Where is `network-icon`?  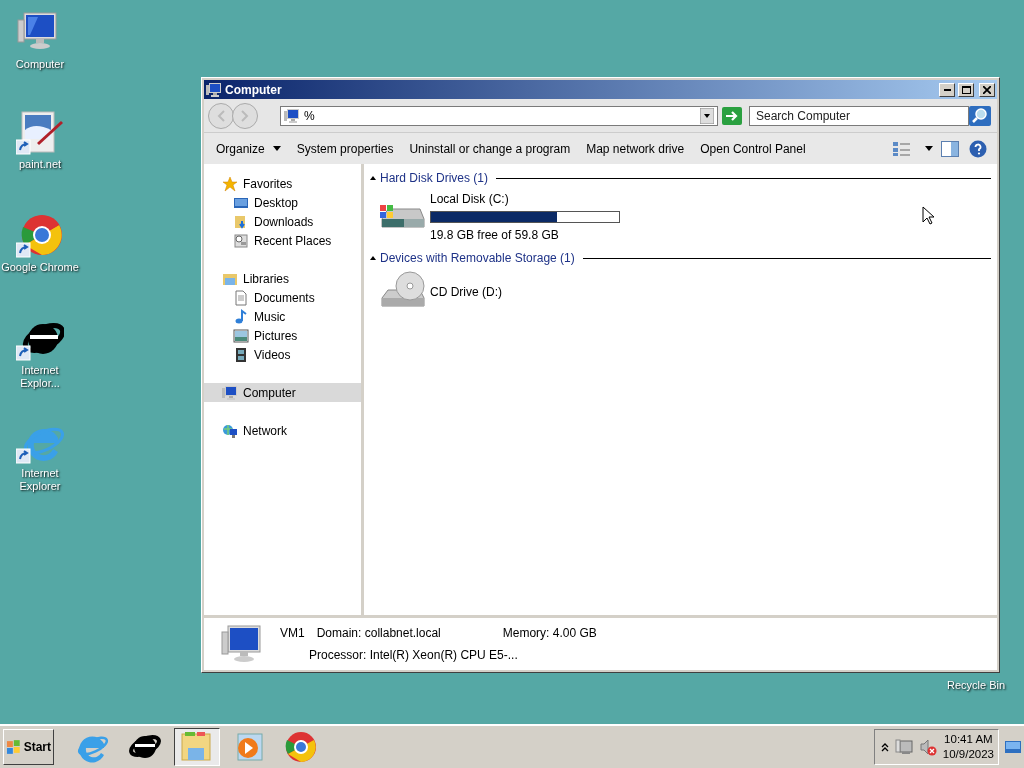 network-icon is located at coordinates (903, 747).